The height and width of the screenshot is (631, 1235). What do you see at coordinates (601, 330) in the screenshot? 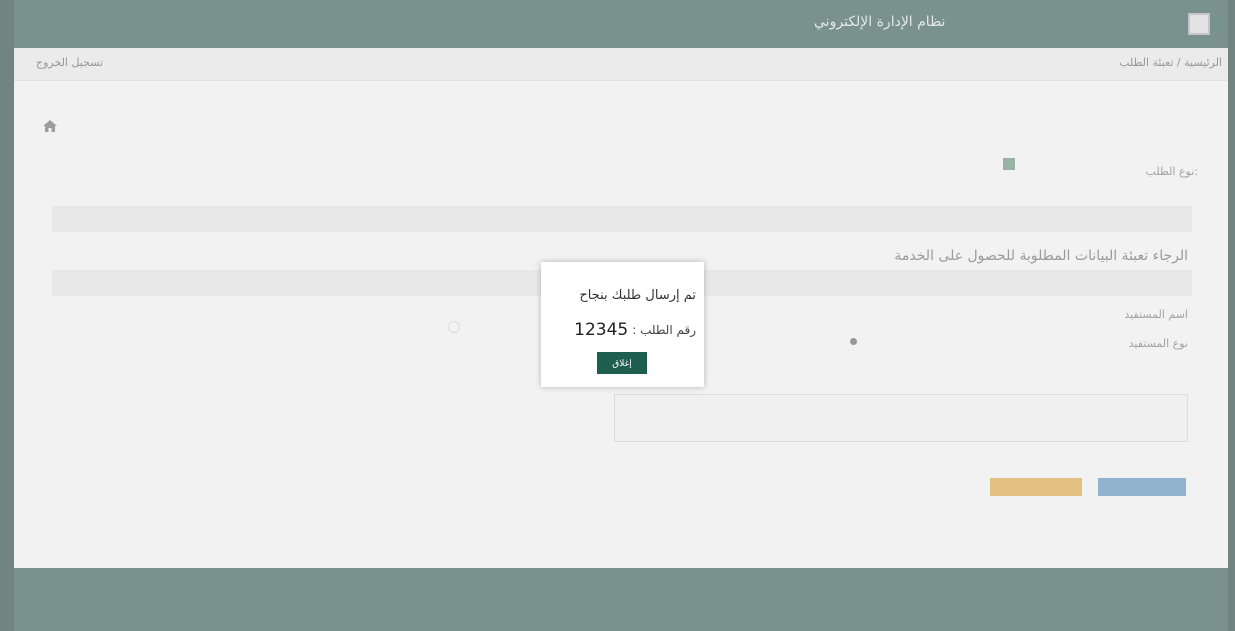
I see `request-number: 12345` at bounding box center [601, 330].